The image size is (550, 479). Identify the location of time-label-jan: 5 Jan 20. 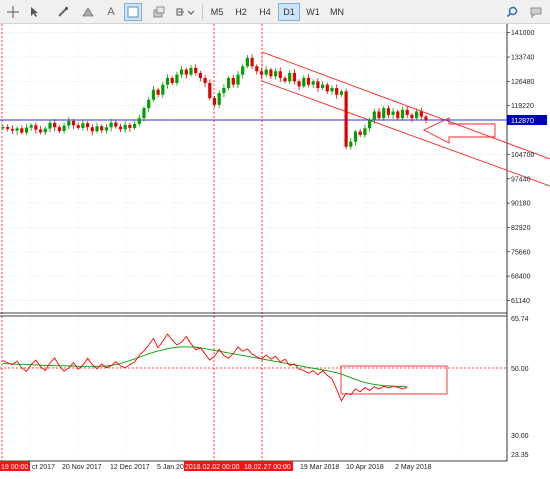
(170, 467).